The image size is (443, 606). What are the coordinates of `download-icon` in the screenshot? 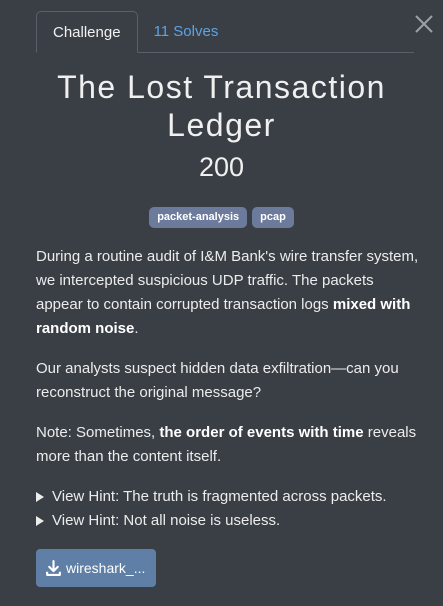 It's located at (53, 567).